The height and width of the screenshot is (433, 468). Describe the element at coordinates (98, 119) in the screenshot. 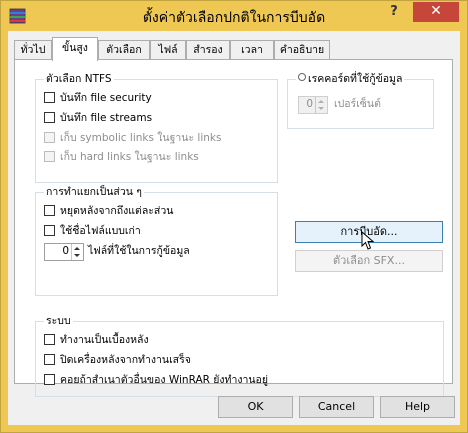

I see `save-file-streams-option: บันทึก file streams` at that location.